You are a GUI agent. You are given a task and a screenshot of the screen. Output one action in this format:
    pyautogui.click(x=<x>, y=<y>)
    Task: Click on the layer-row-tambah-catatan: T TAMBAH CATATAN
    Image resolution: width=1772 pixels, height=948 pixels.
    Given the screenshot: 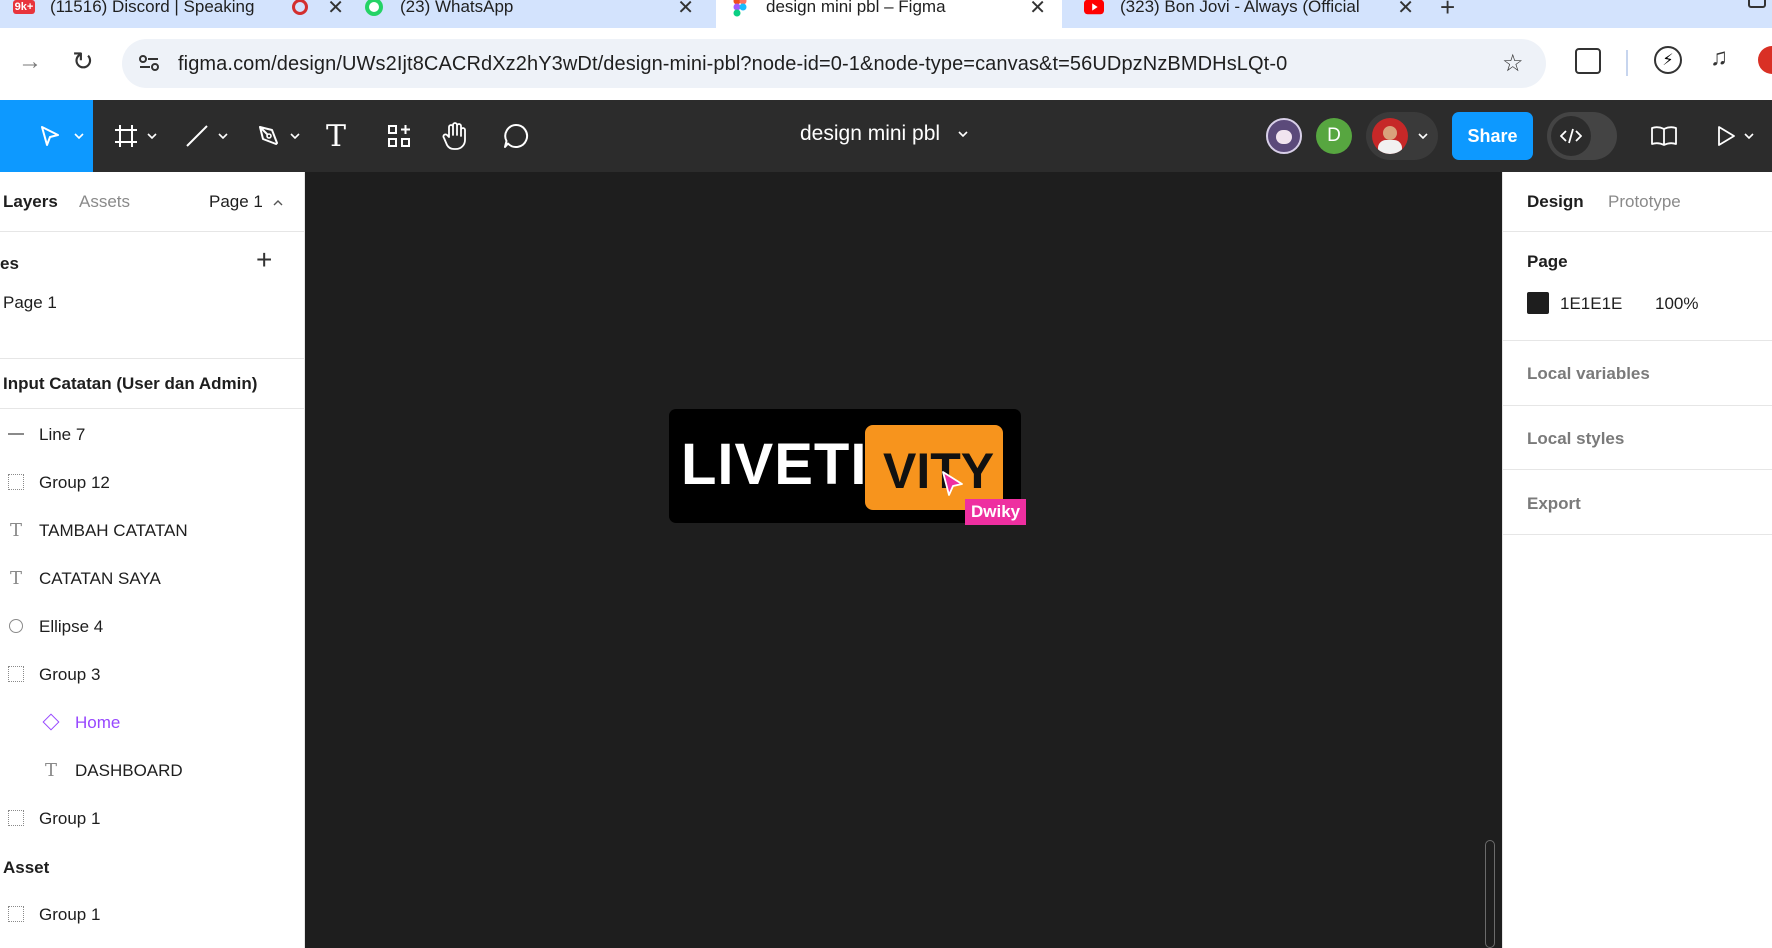 What is the action you would take?
    pyautogui.click(x=152, y=531)
    